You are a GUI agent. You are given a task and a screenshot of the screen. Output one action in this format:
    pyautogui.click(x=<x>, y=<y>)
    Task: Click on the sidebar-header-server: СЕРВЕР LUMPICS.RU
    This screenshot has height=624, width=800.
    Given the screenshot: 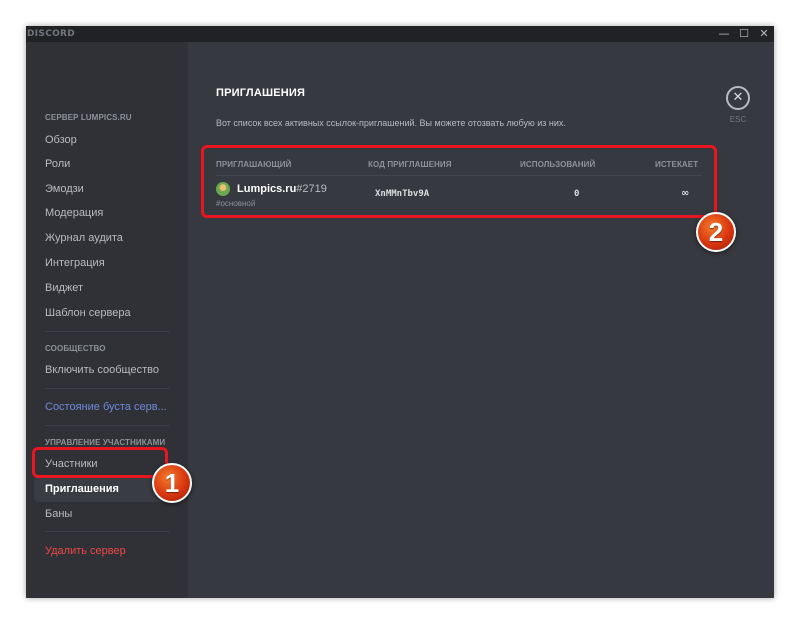 What is the action you would take?
    pyautogui.click(x=88, y=117)
    